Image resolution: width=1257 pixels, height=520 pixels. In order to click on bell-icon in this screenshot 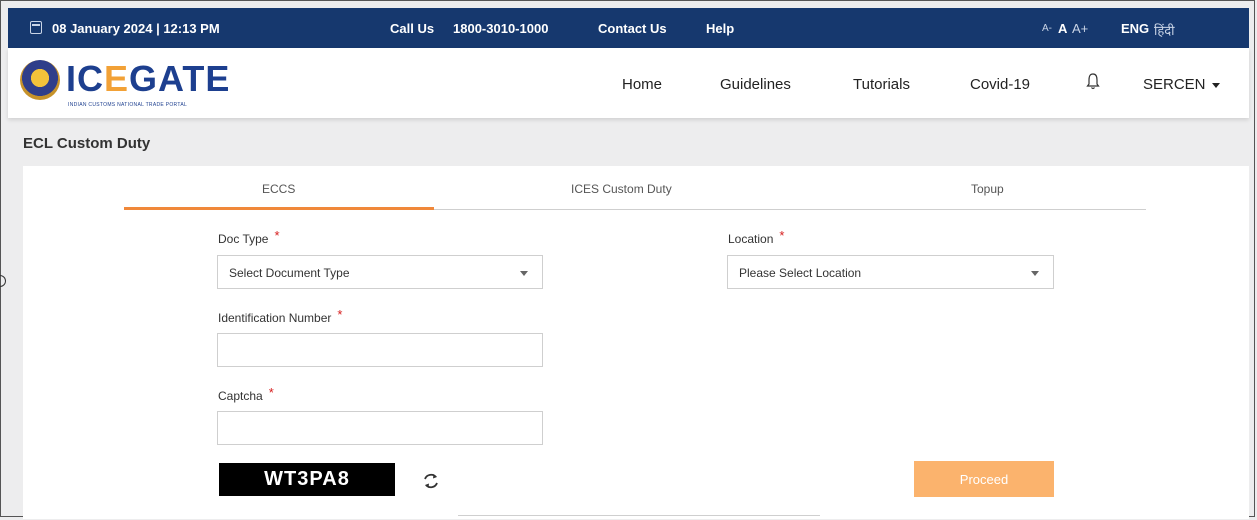, I will do `click(1093, 81)`.